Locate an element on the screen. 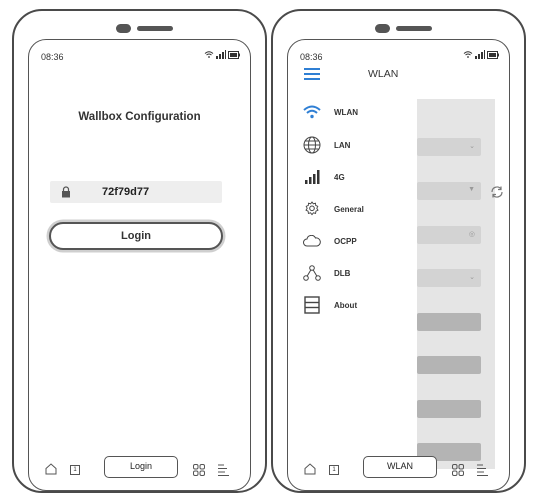 The image size is (535, 493). login-button: Login is located at coordinates (136, 236).